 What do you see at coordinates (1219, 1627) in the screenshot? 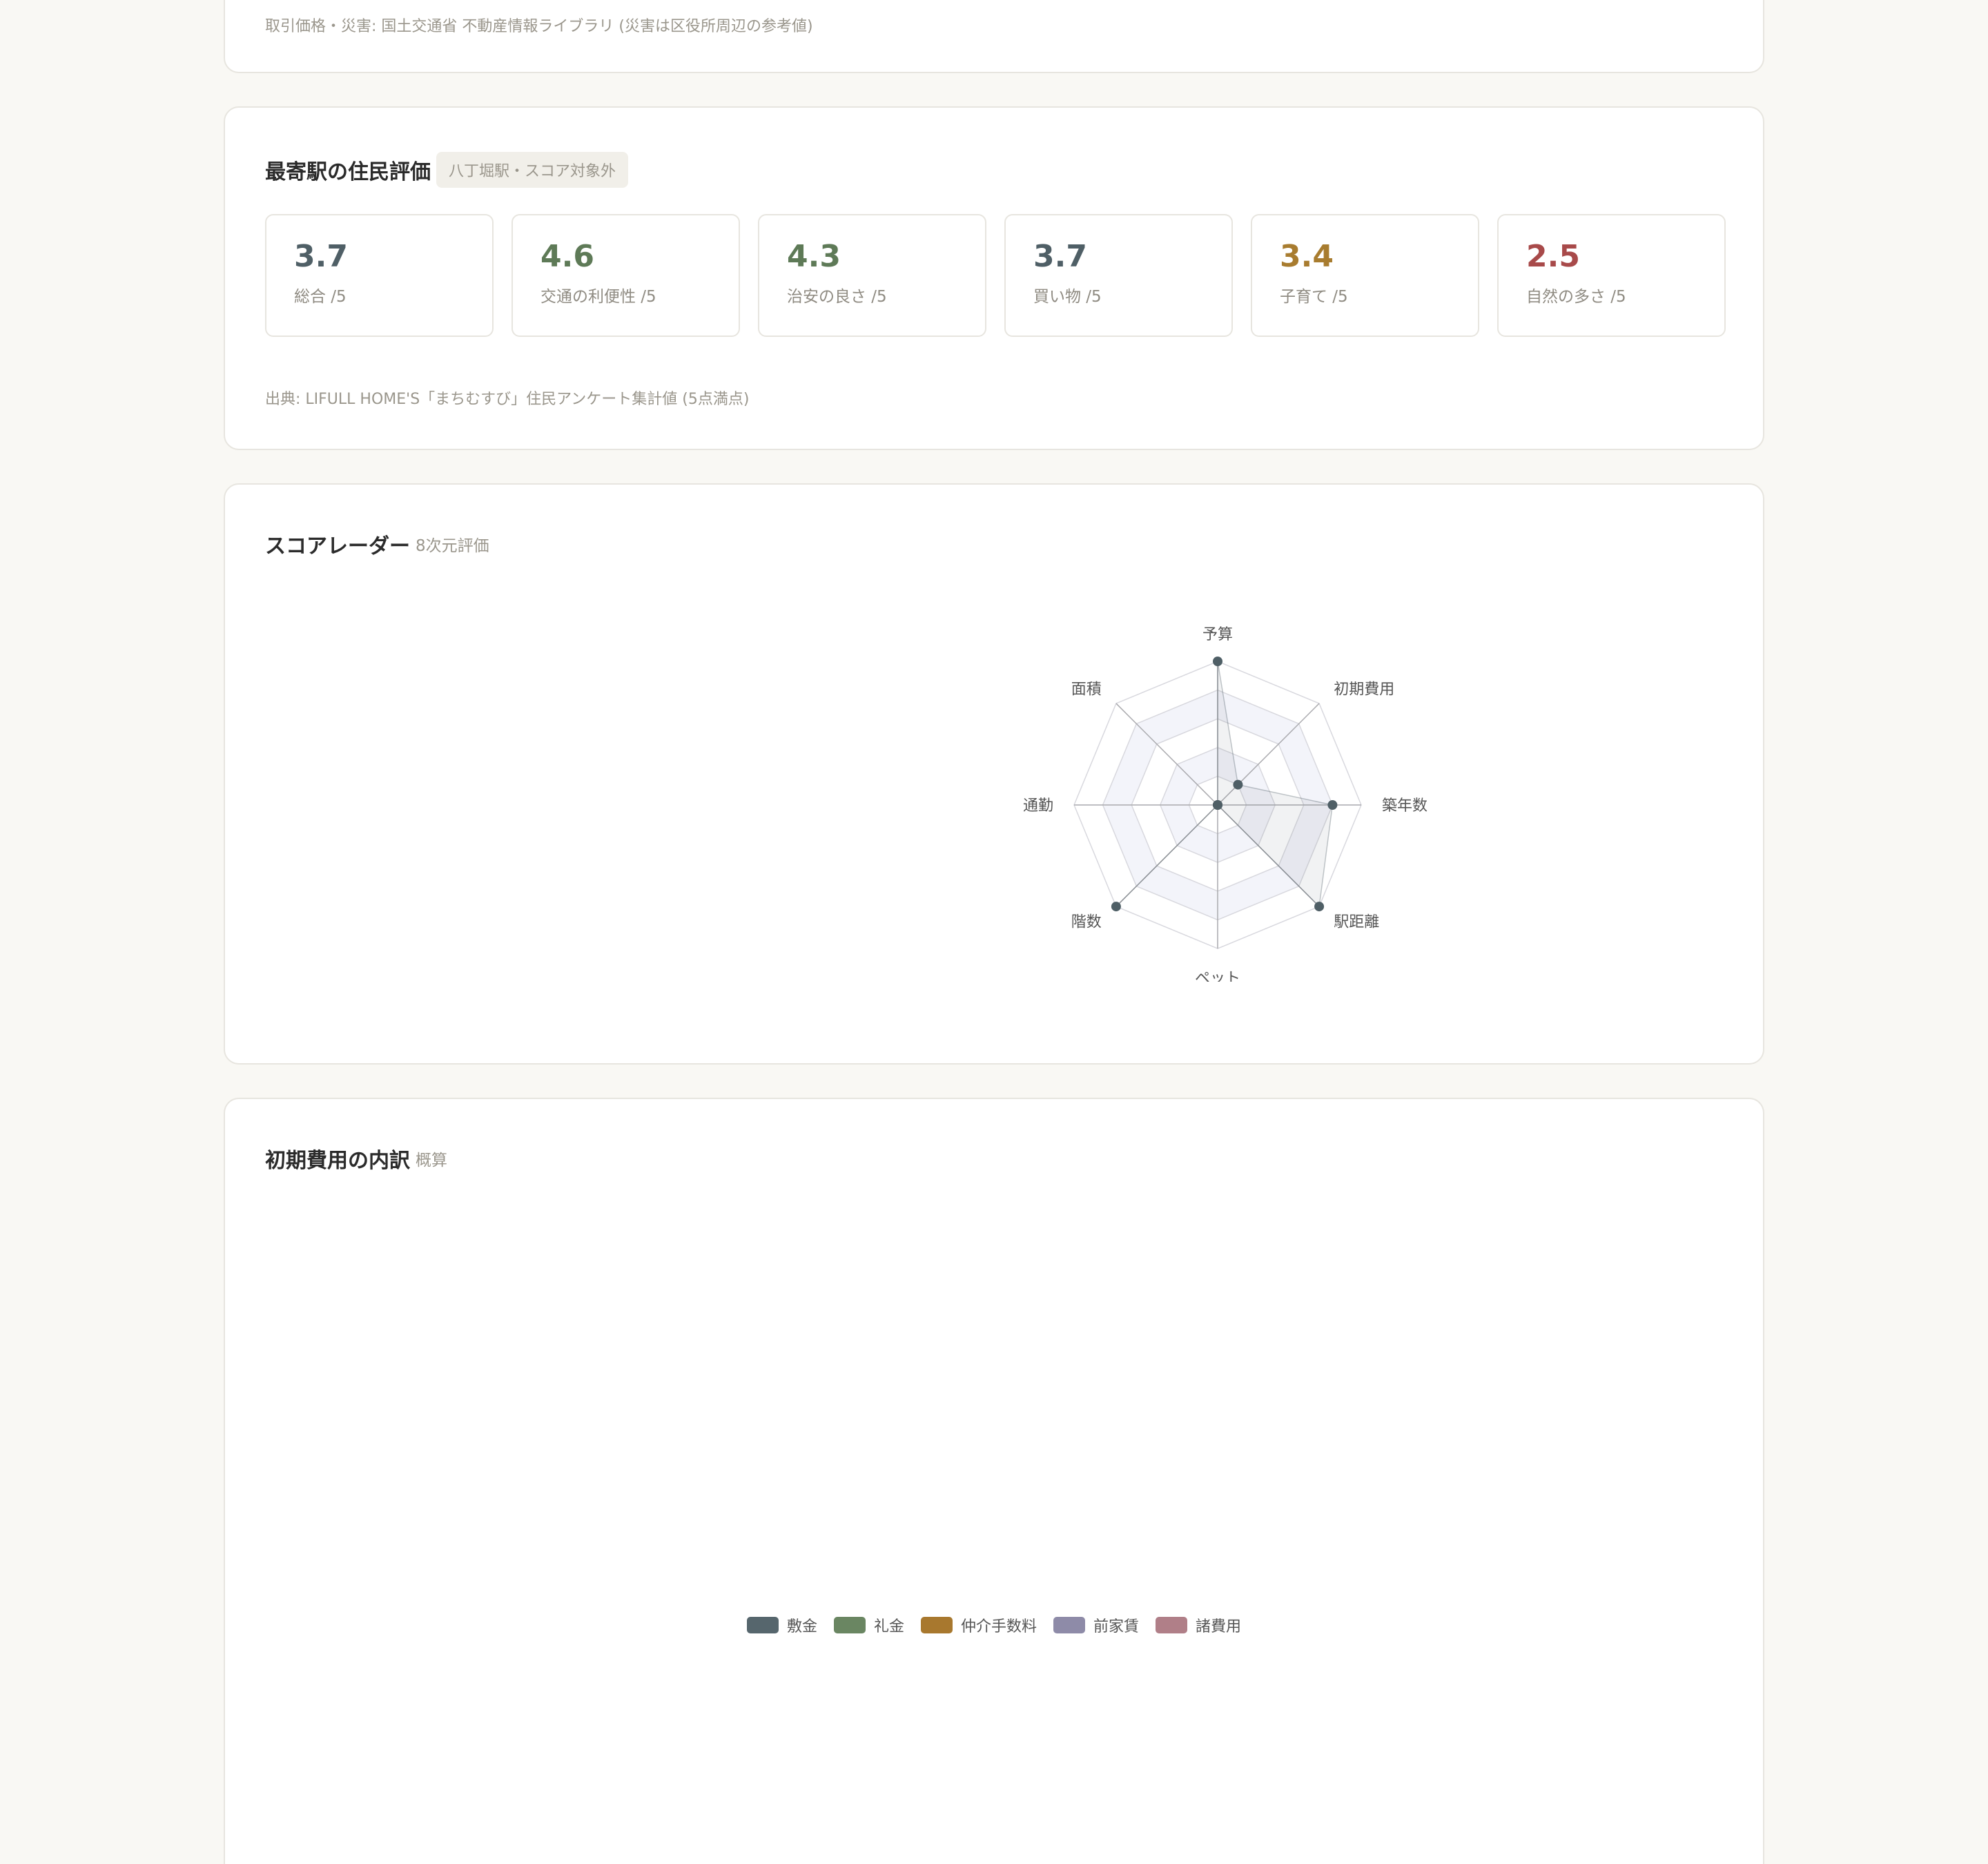
I see `legend-label: 諸費用` at bounding box center [1219, 1627].